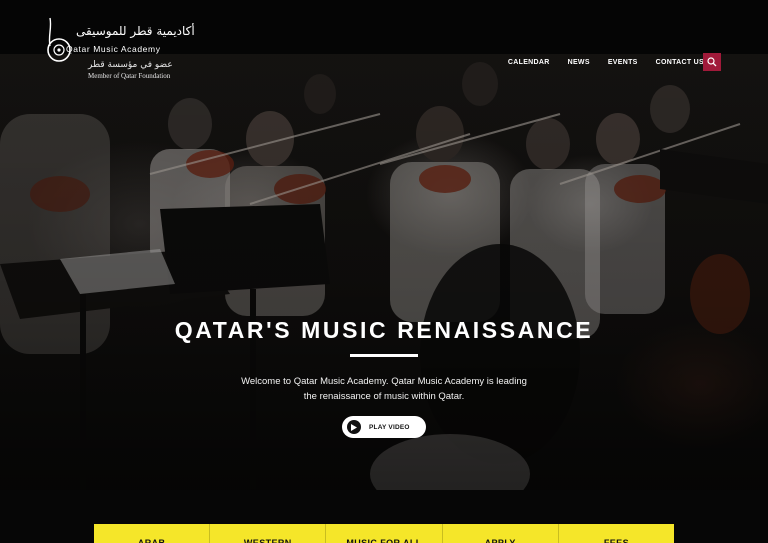 This screenshot has height=543, width=768. What do you see at coordinates (151, 533) in the screenshot?
I see `tab-arab: ARAB` at bounding box center [151, 533].